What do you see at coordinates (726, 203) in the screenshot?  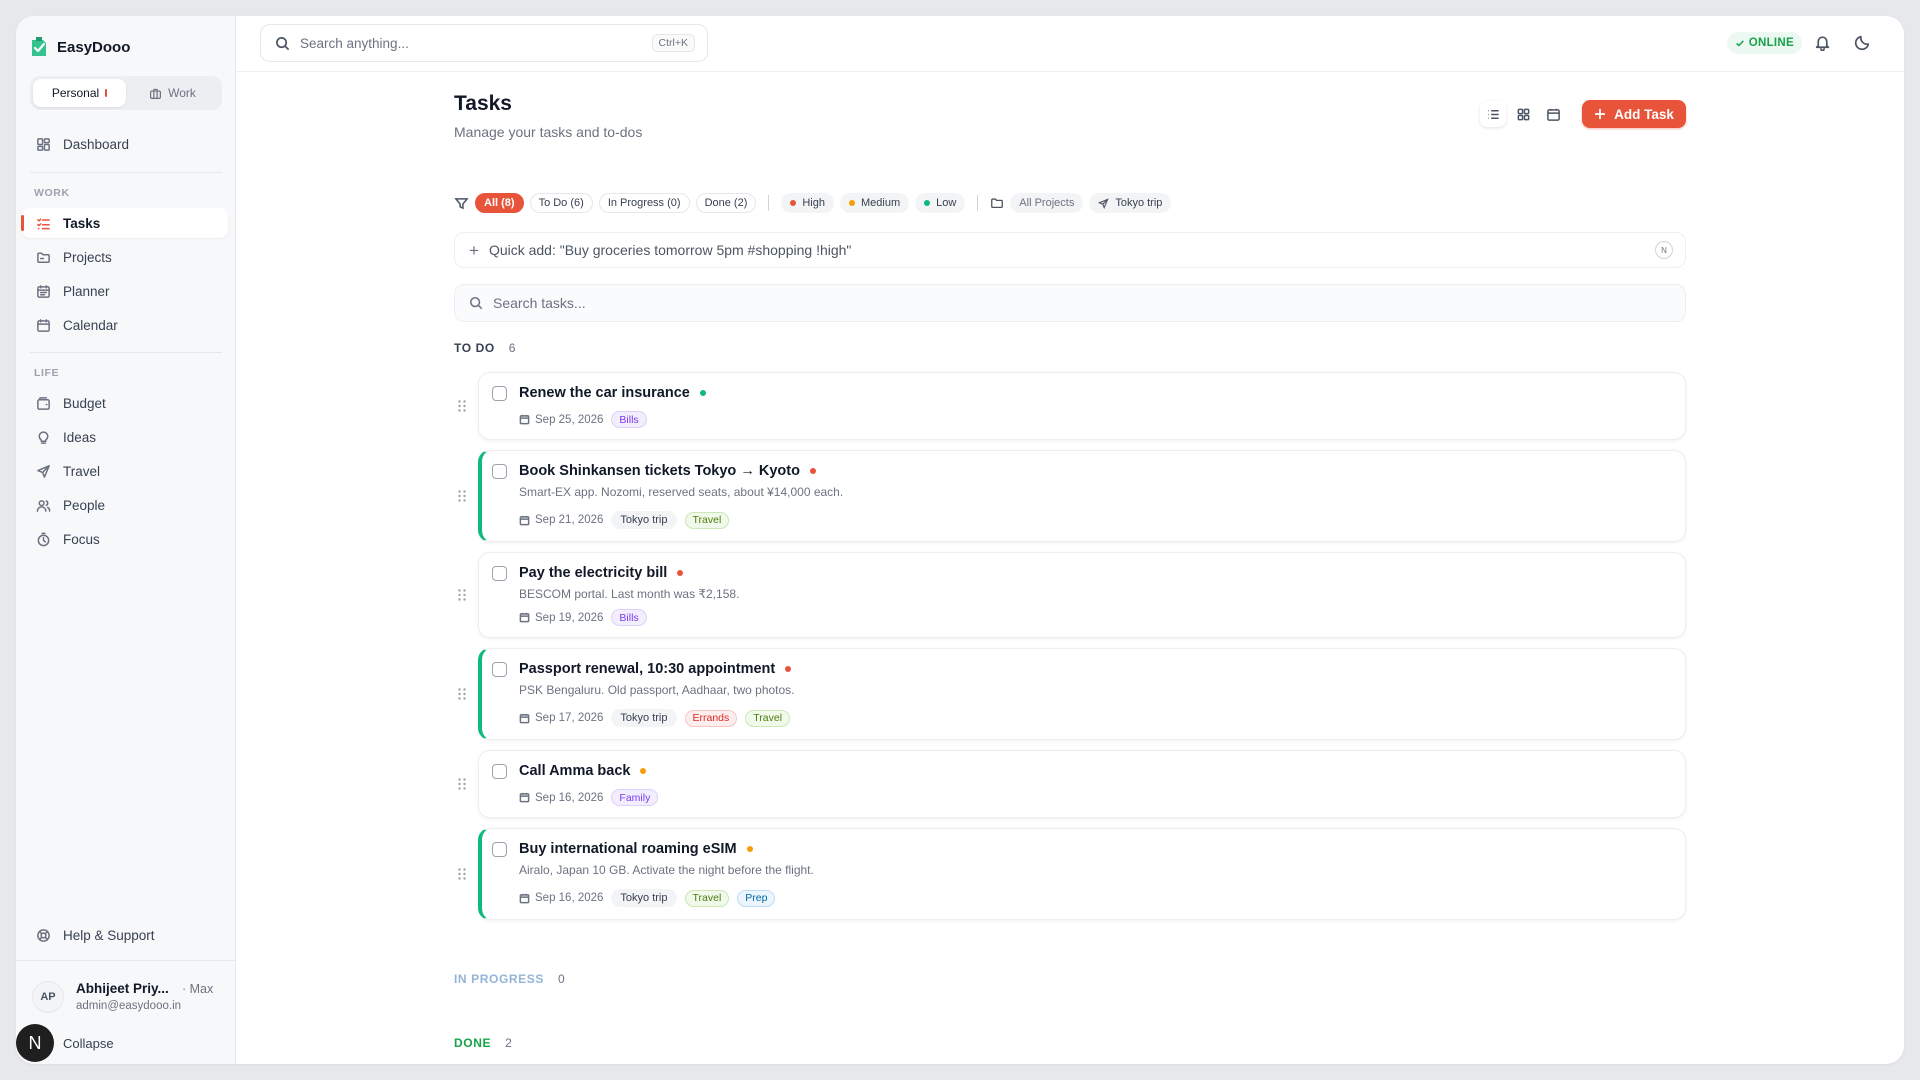 I see `filter-done: Done (2)` at bounding box center [726, 203].